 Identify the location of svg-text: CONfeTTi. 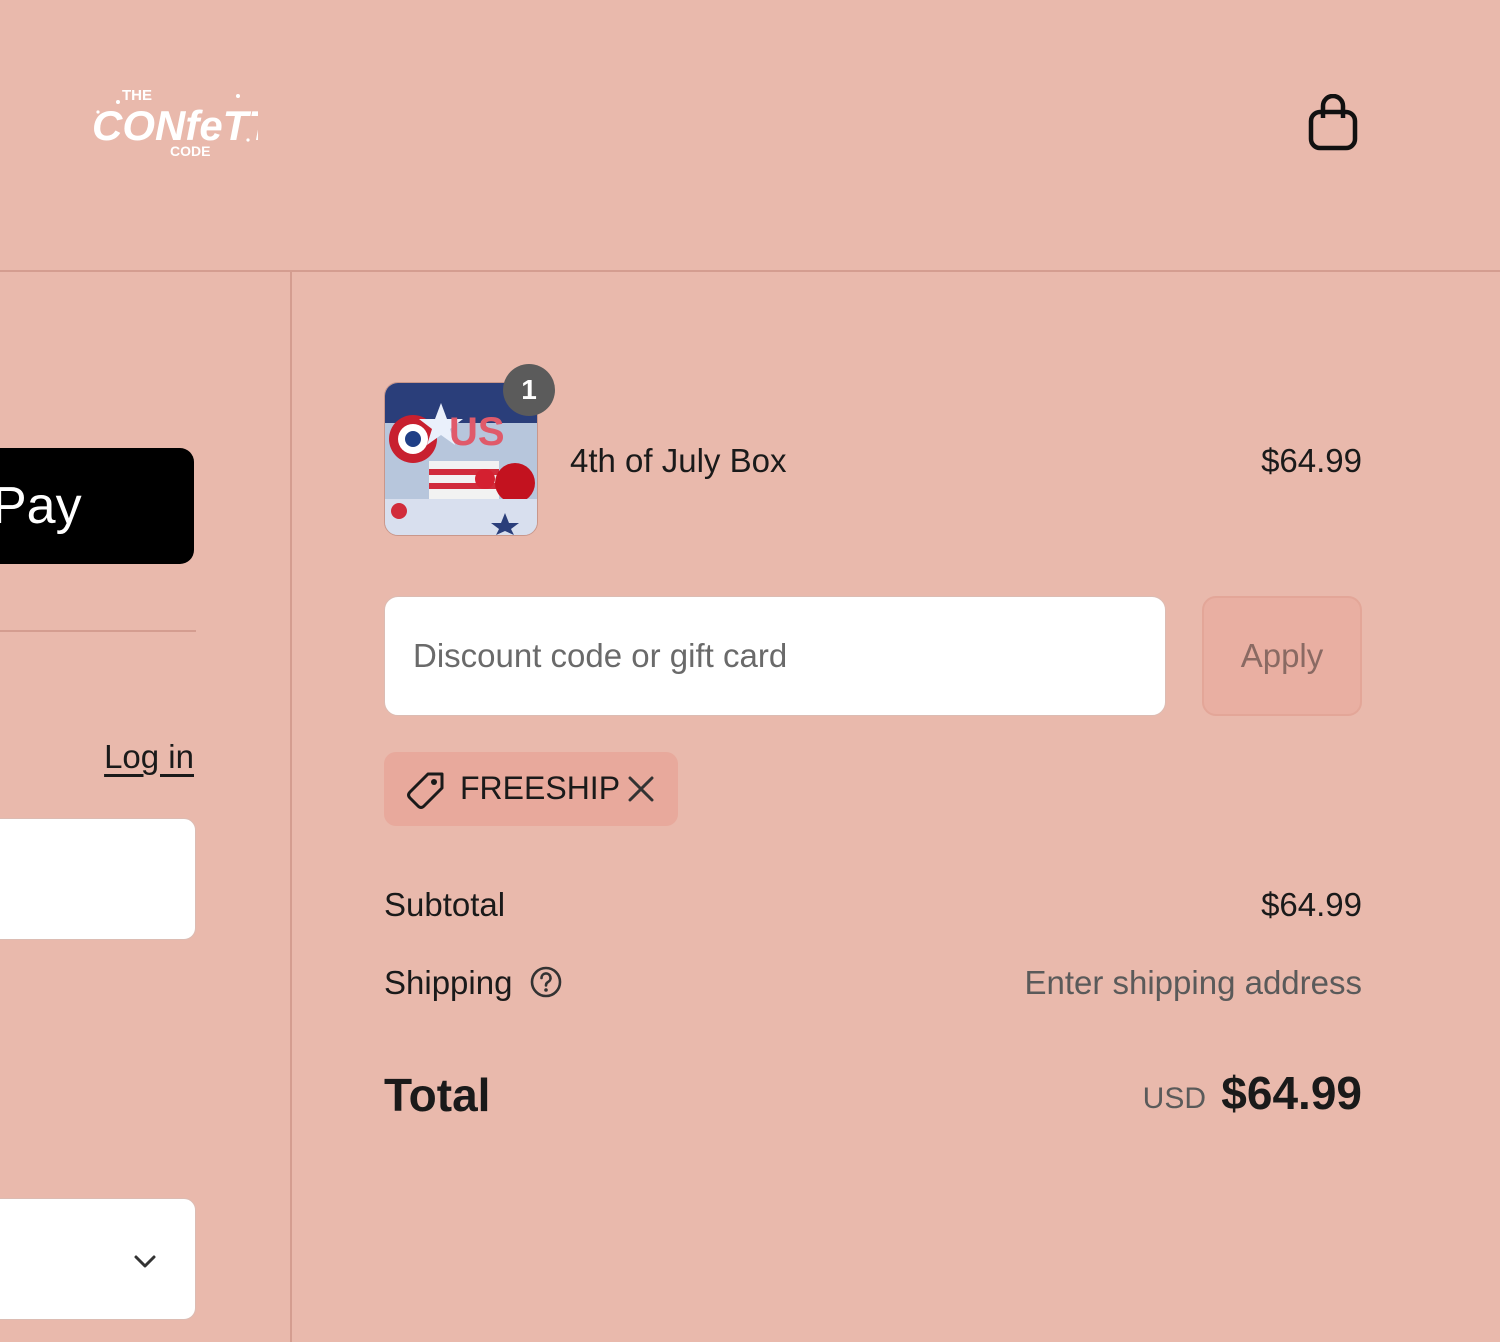
(175, 125).